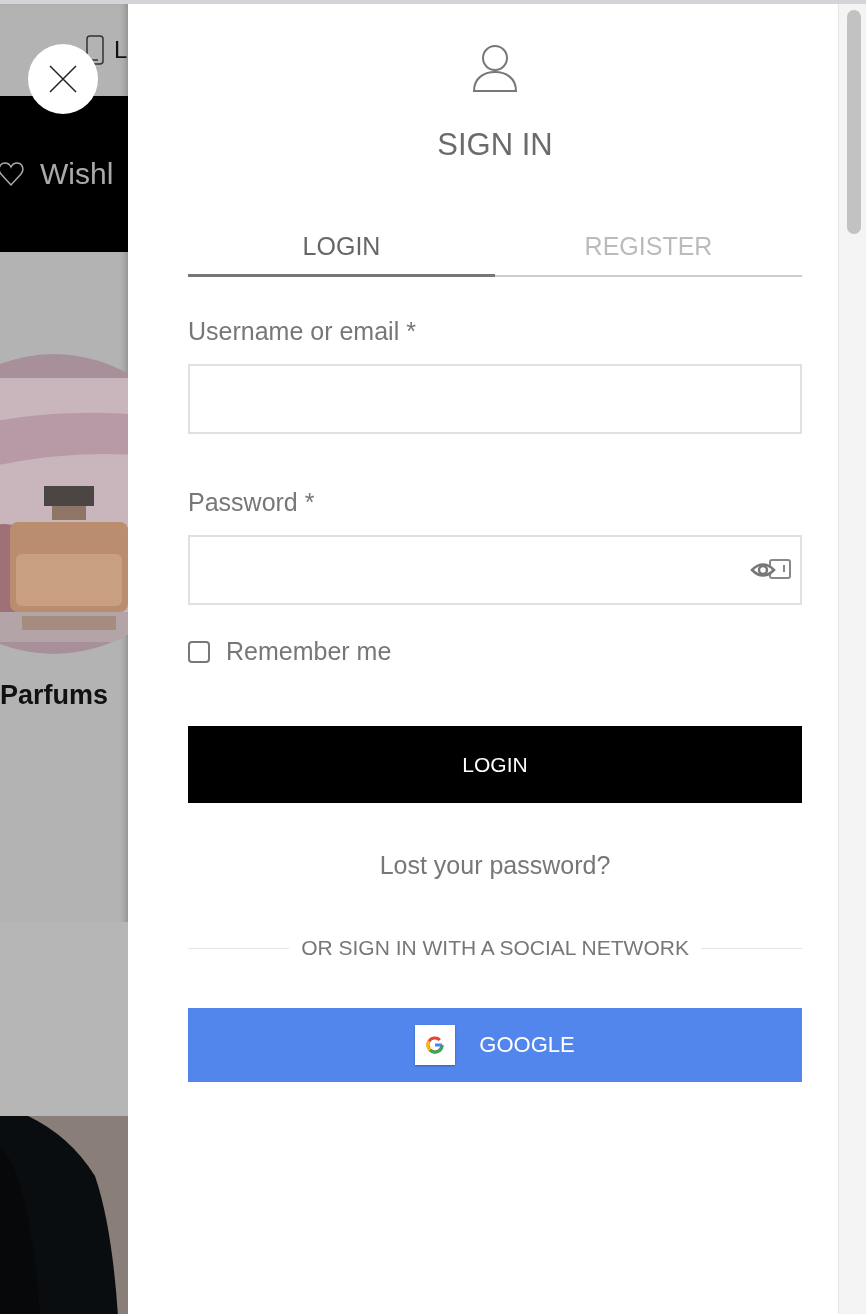  Describe the element at coordinates (77, 174) in the screenshot. I see `wishlist-link: Wishl` at that location.